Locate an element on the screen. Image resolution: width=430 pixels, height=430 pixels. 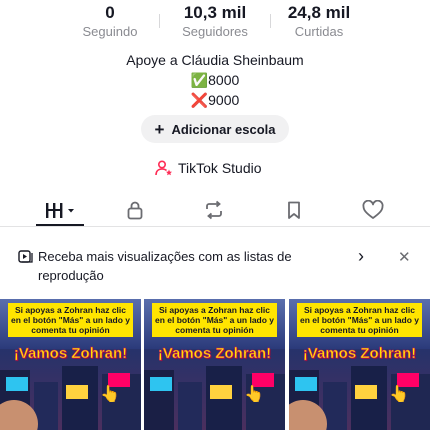
studio-label: TikTok Studio is located at coordinates (220, 168).